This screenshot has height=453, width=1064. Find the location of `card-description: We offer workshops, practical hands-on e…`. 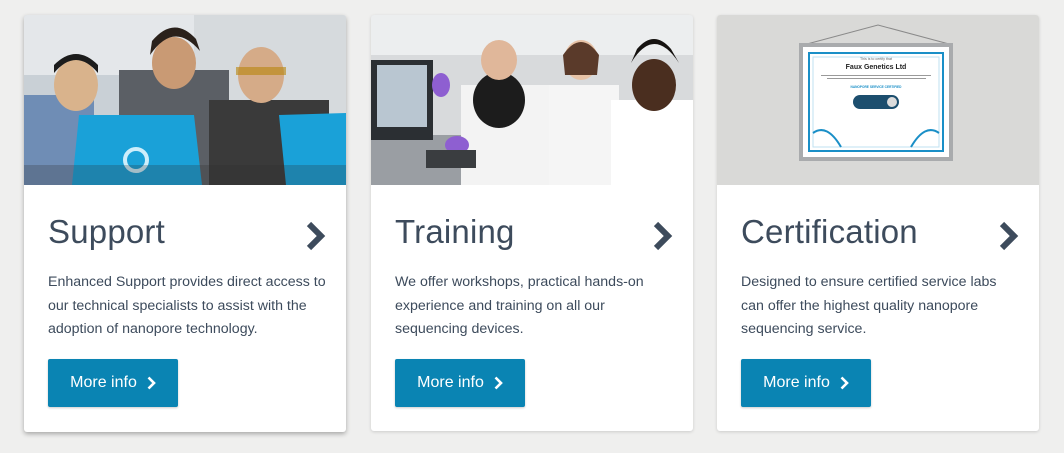

card-description: We offer workshops, practical hands-on e… is located at coordinates (519, 306).